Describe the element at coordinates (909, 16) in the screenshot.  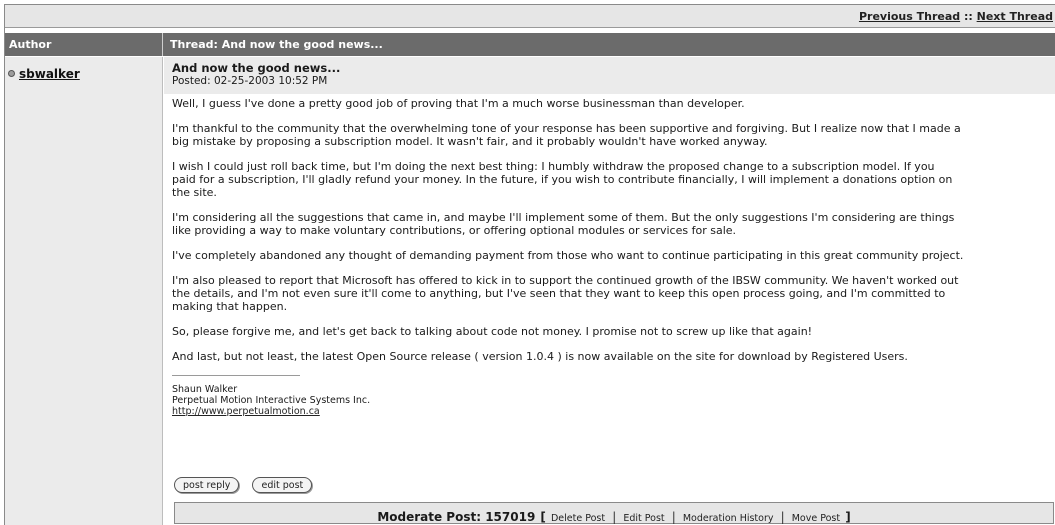
I see `previous-thread-link: Previous Thread` at that location.